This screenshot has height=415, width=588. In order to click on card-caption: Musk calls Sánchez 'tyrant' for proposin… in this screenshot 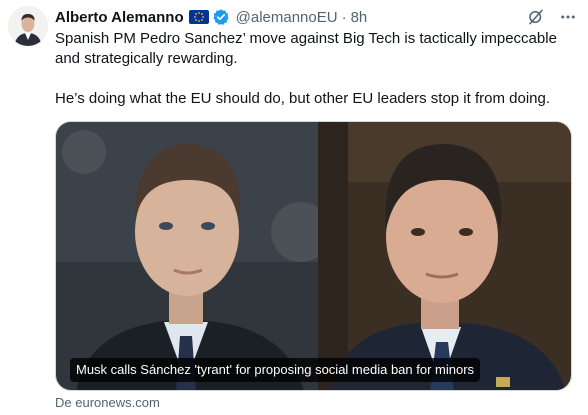, I will do `click(275, 370)`.